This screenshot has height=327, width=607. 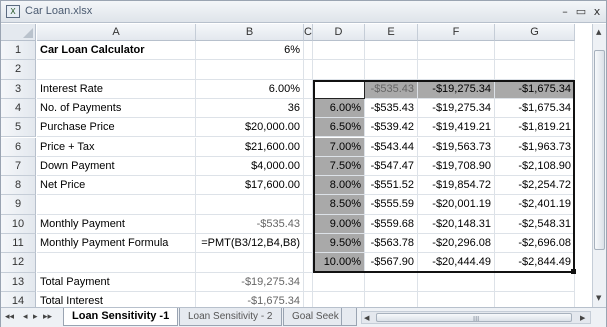 What do you see at coordinates (308, 147) in the screenshot?
I see `cell-c6` at bounding box center [308, 147].